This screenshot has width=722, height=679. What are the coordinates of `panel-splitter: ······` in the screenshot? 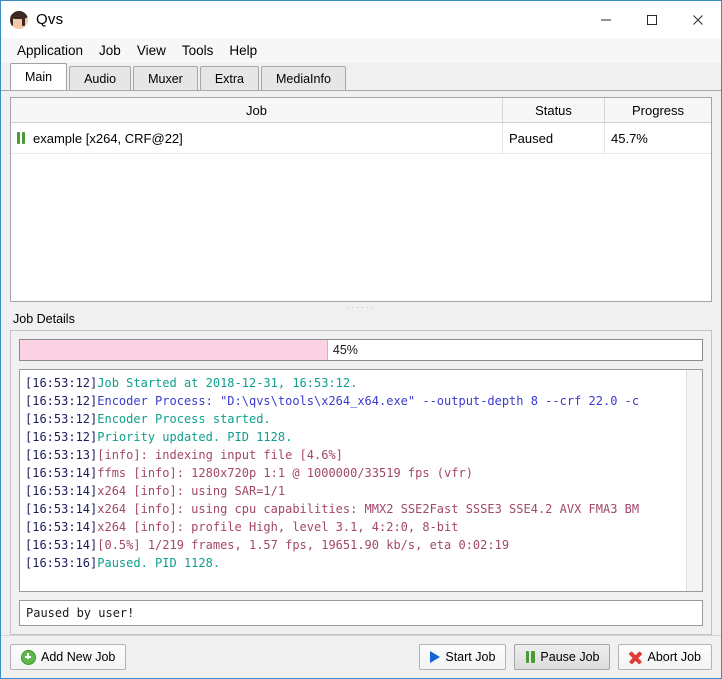 It's located at (361, 307).